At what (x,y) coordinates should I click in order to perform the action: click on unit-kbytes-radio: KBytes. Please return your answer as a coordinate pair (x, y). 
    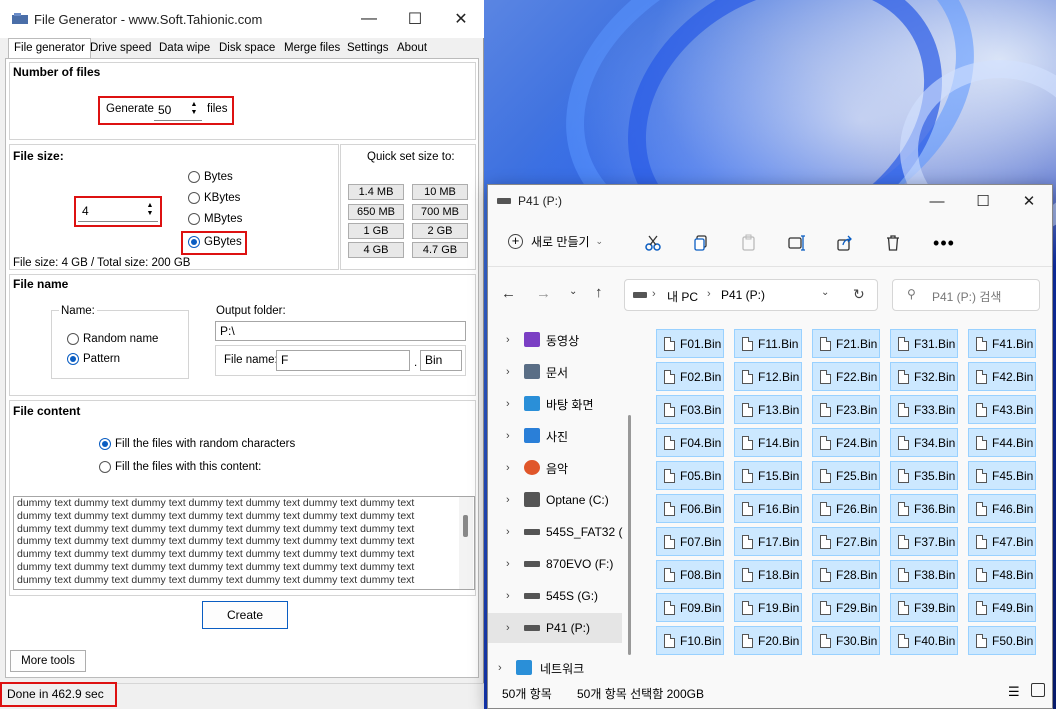
    Looking at the image, I should click on (214, 198).